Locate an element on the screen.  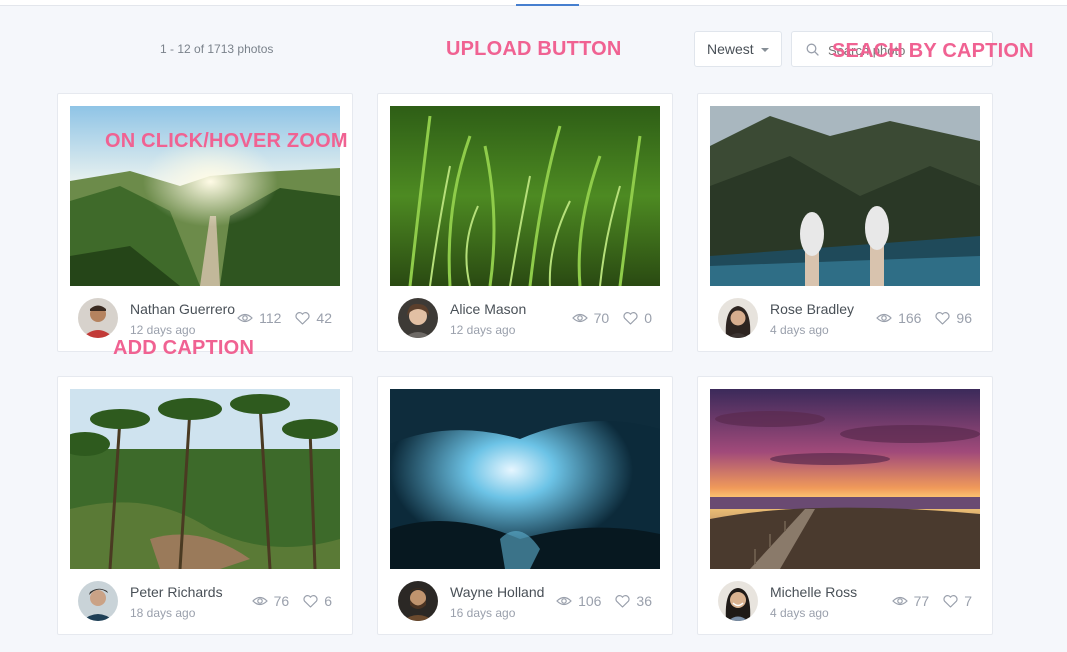
photo-card: Wayne Holland 16 days ago 106 36 is located at coordinates (525, 505).